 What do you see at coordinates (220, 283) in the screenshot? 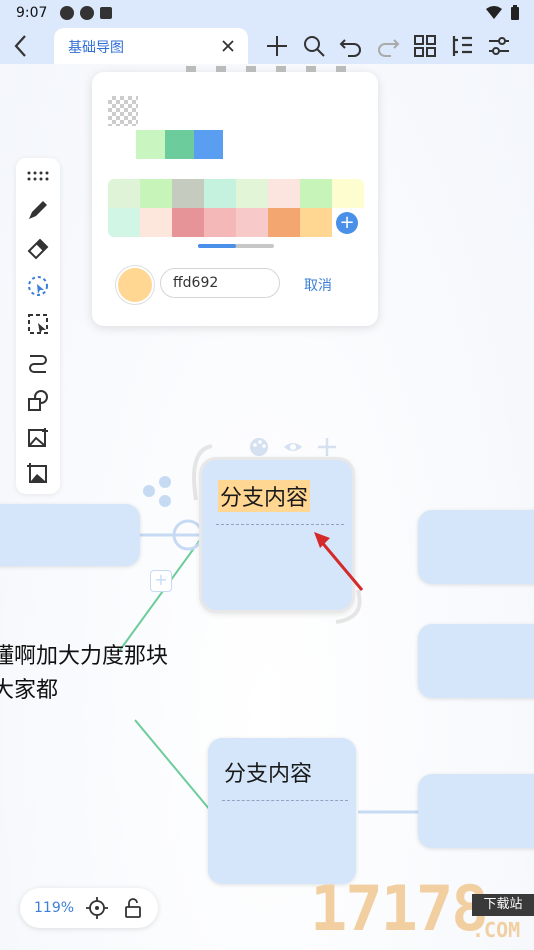
I see `hex-color-input: ffd692` at bounding box center [220, 283].